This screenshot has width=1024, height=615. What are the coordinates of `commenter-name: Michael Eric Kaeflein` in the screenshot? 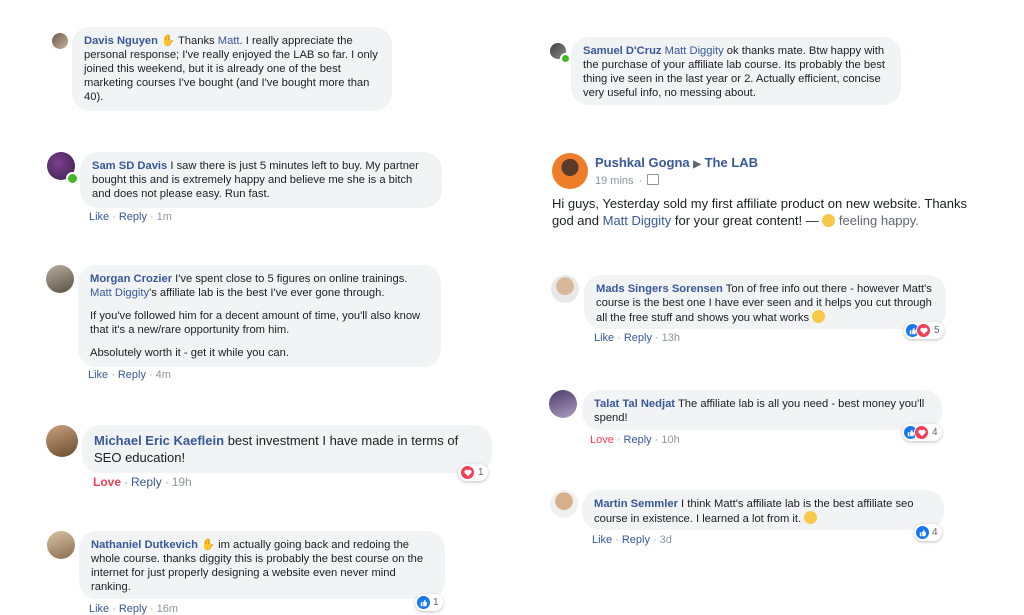 It's located at (159, 440).